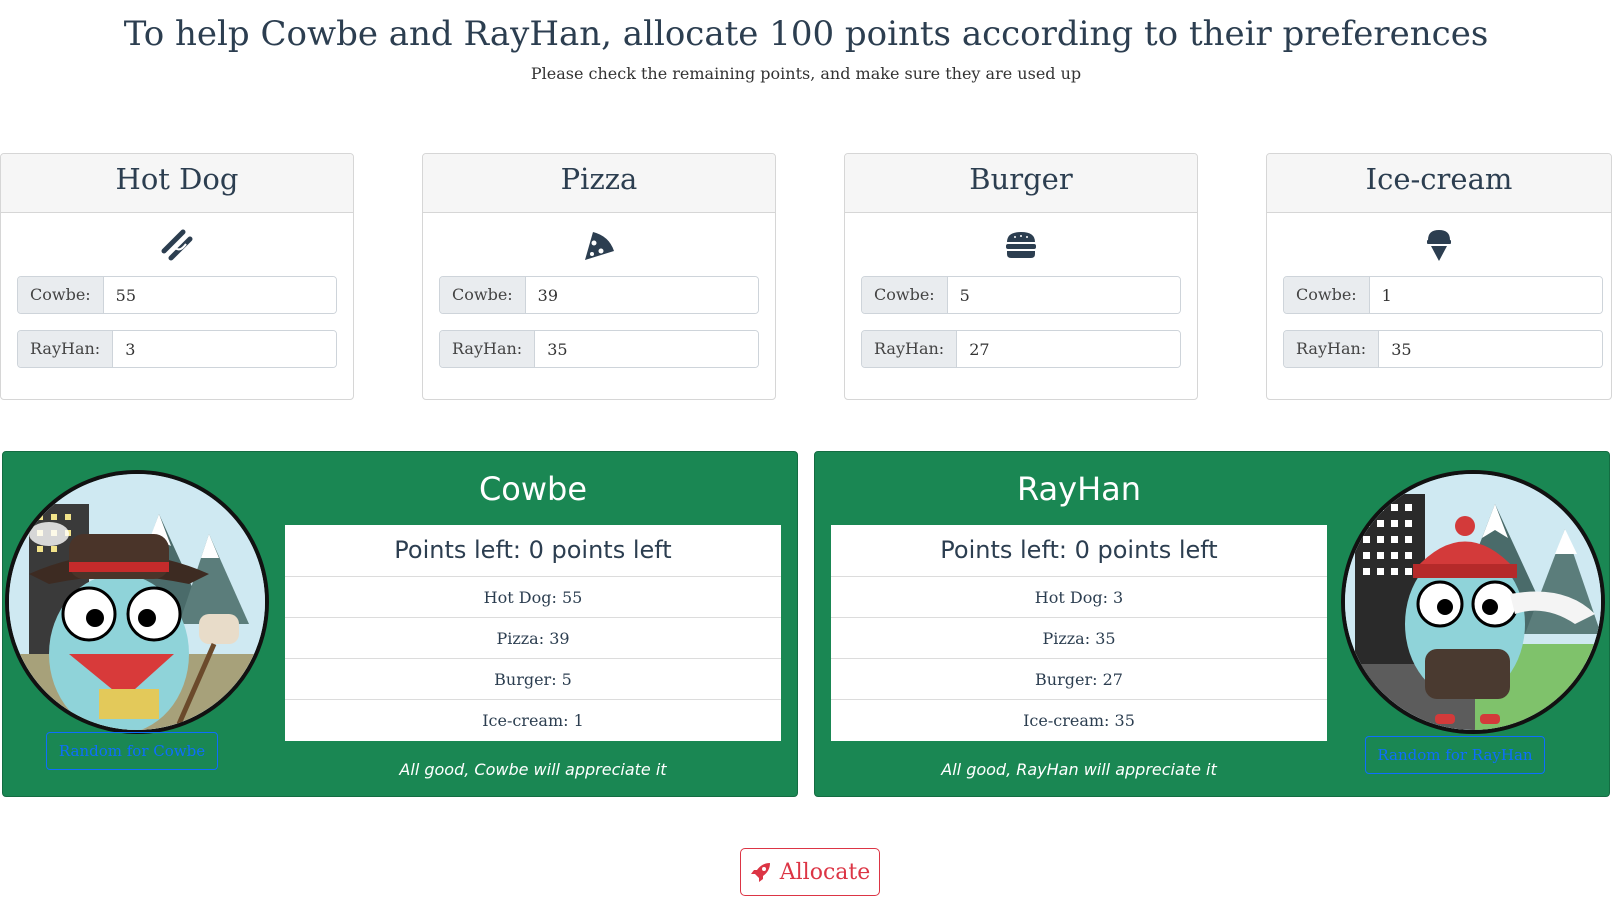  What do you see at coordinates (533, 489) in the screenshot?
I see `cowbe-name: Cowbe` at bounding box center [533, 489].